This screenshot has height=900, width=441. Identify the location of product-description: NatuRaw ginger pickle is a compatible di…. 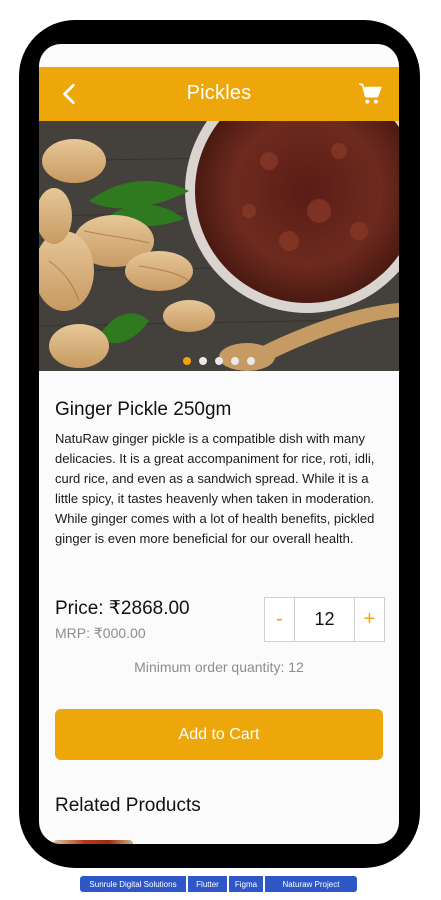
(215, 488).